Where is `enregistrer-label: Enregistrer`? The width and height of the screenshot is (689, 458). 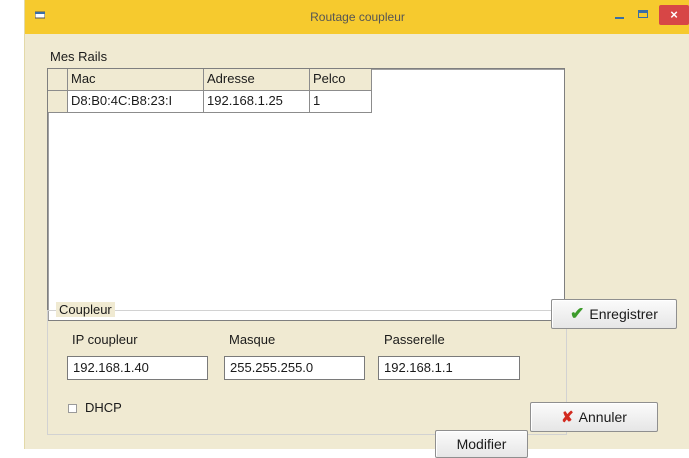
enregistrer-label: Enregistrer is located at coordinates (623, 314).